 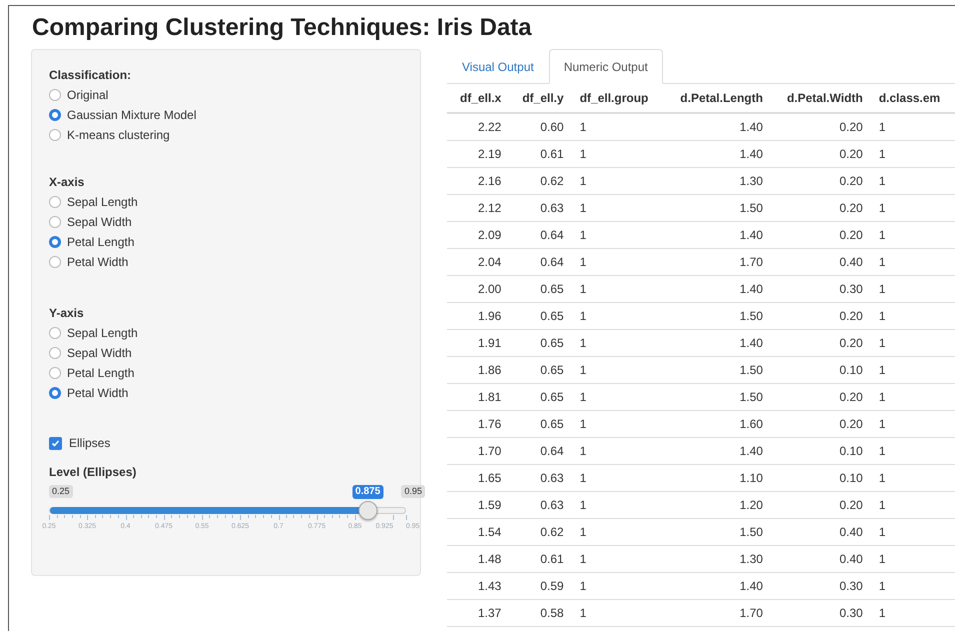 What do you see at coordinates (90, 75) in the screenshot?
I see `group-label: Classification:` at bounding box center [90, 75].